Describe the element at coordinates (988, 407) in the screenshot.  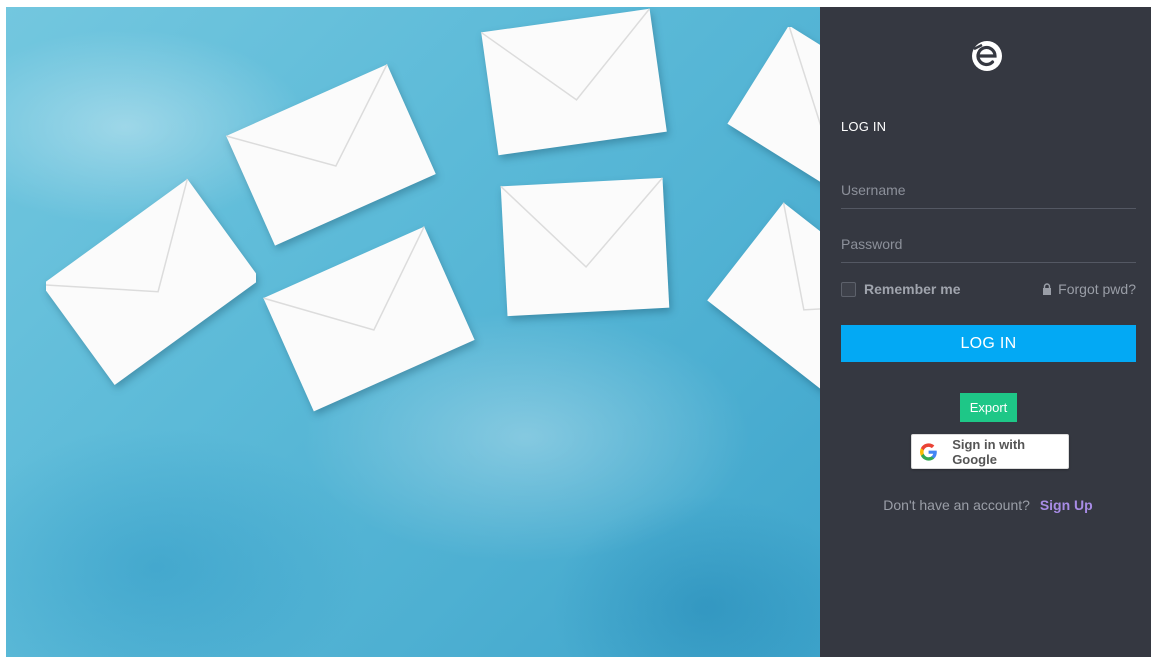
I see `export-button: Export` at that location.